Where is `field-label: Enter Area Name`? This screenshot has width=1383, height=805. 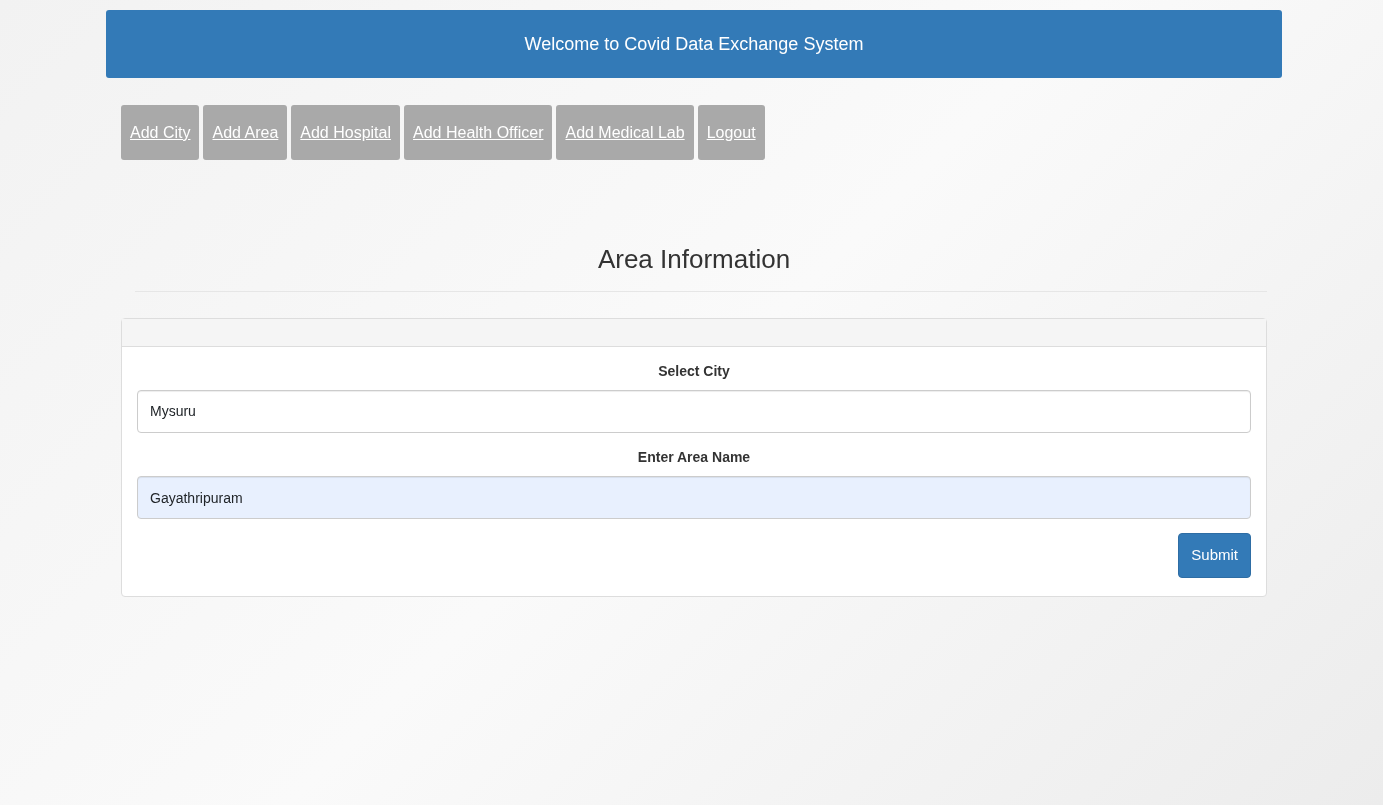
field-label: Enter Area Name is located at coordinates (694, 457).